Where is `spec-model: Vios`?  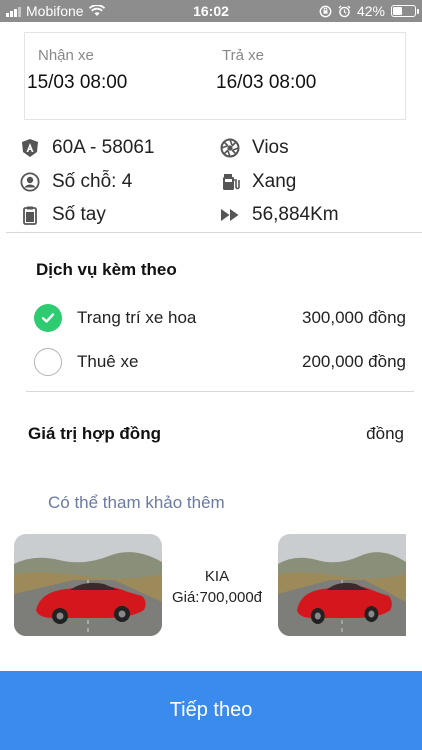 spec-model: Vios is located at coordinates (254, 148).